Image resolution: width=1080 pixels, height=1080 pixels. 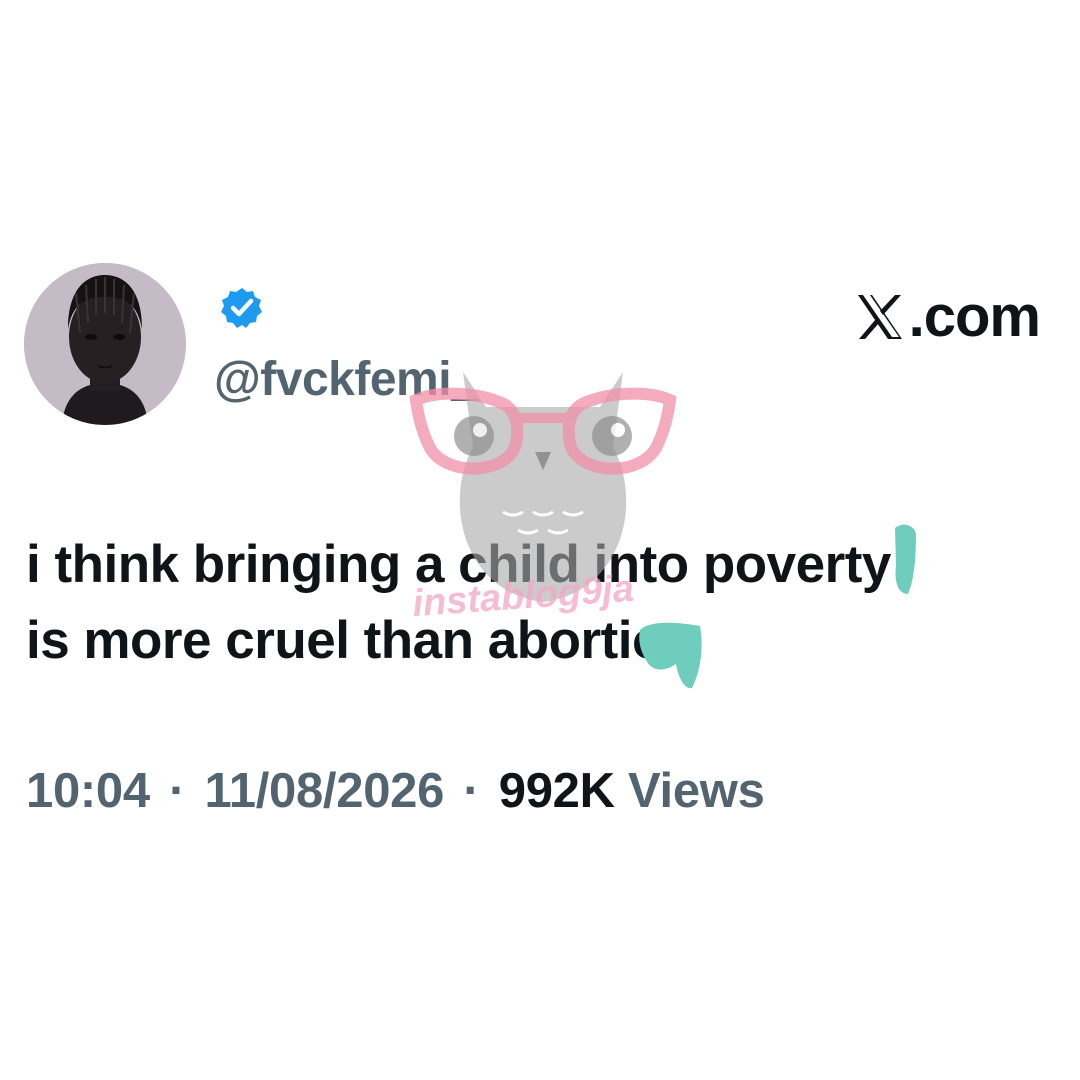 I want to click on watermark-logo: instablog9ja, so click(x=543, y=498).